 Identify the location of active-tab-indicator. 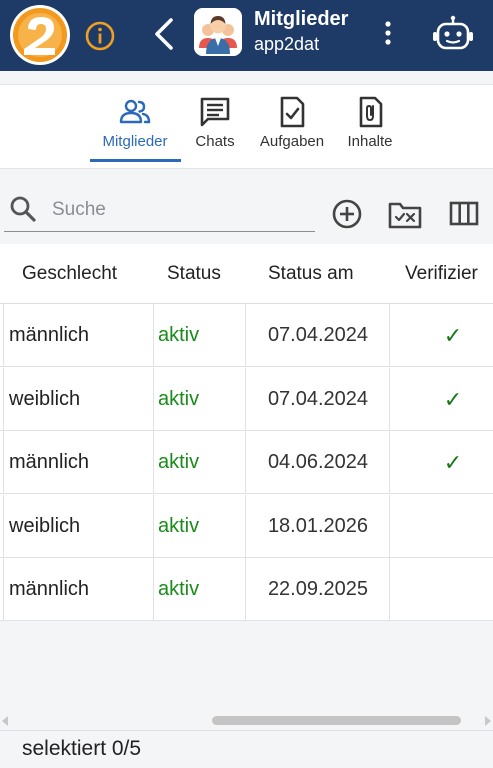
(135, 160).